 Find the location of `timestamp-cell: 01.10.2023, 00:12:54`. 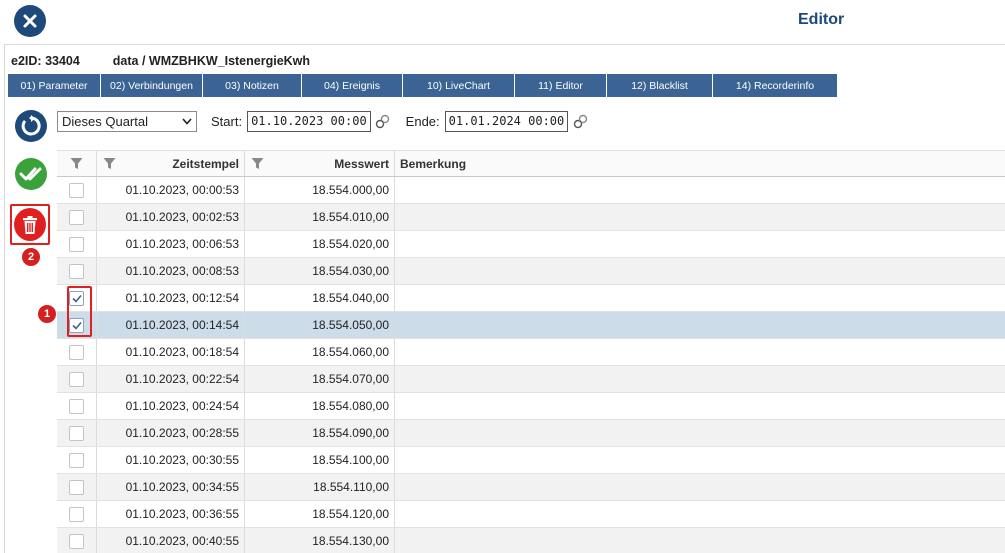

timestamp-cell: 01.10.2023, 00:12:54 is located at coordinates (171, 298).